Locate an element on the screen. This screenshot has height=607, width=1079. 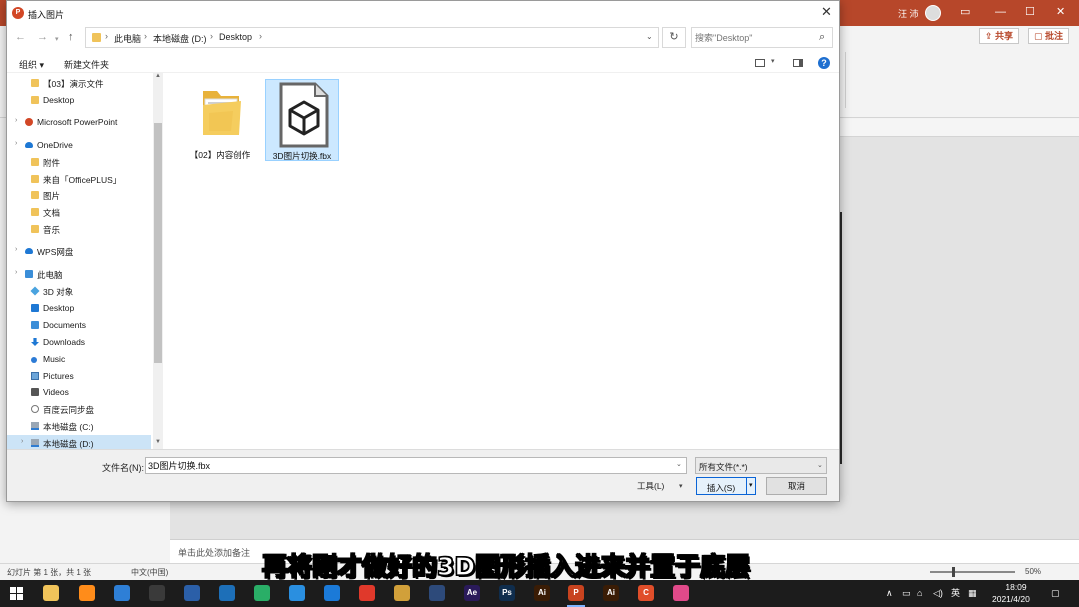
filename-combobox: ⌄ is located at coordinates (416, 465).